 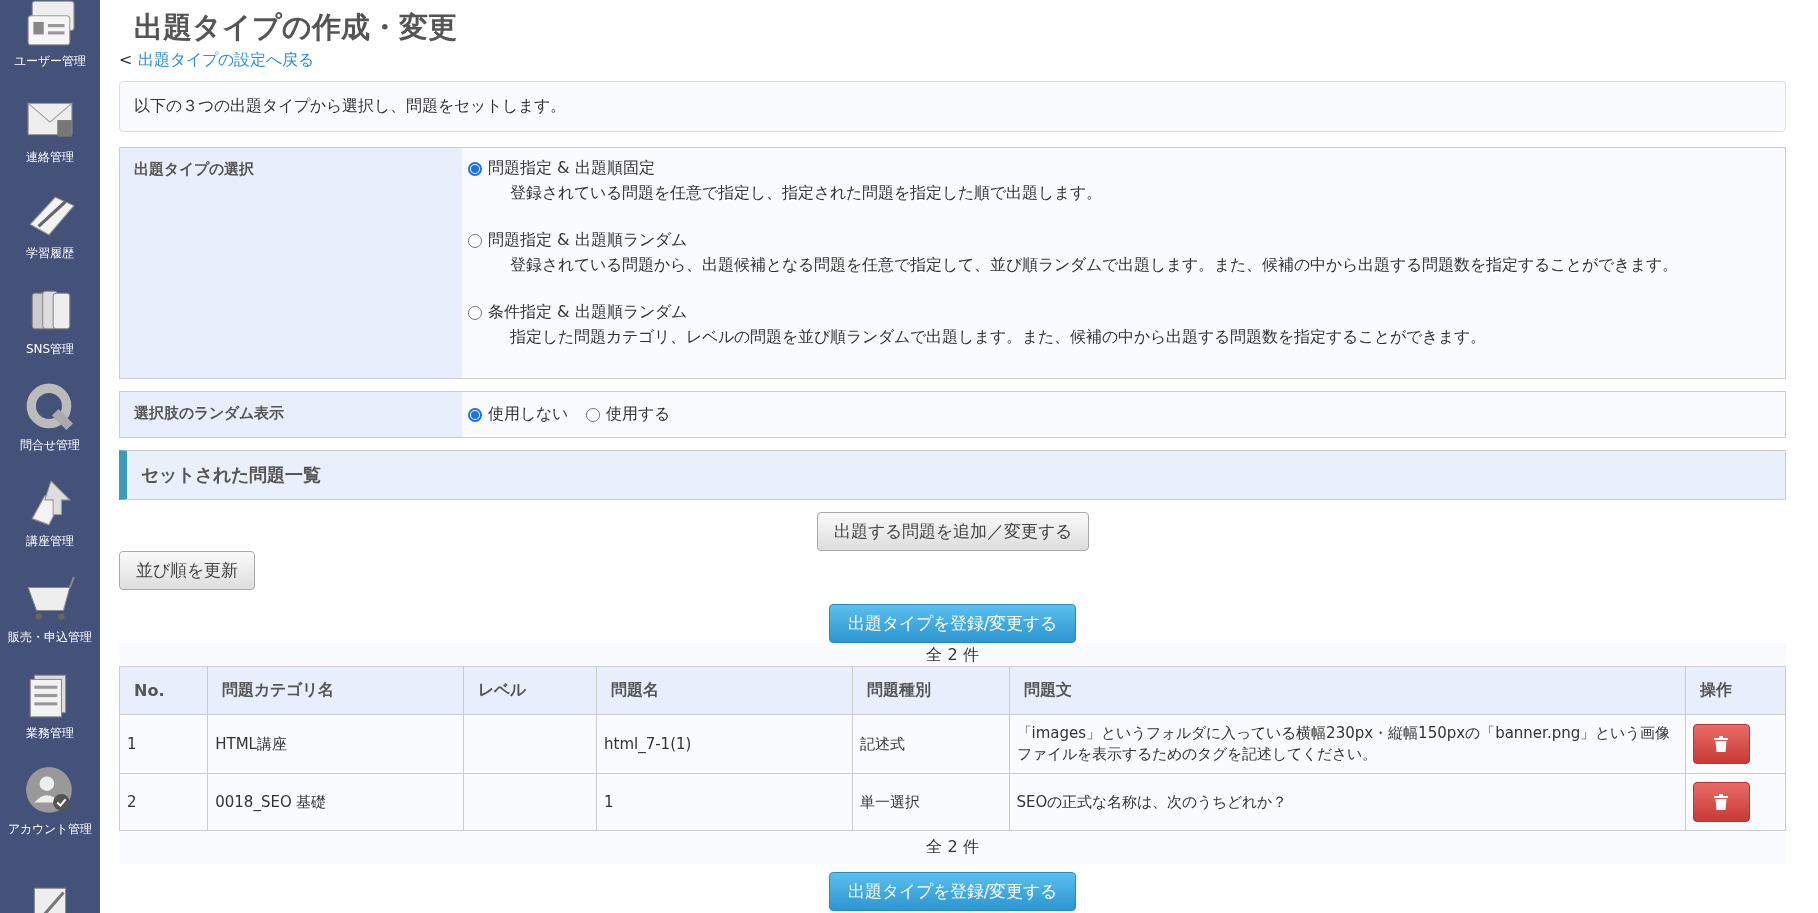 I want to click on table-cell: 単一選択, so click(x=931, y=802).